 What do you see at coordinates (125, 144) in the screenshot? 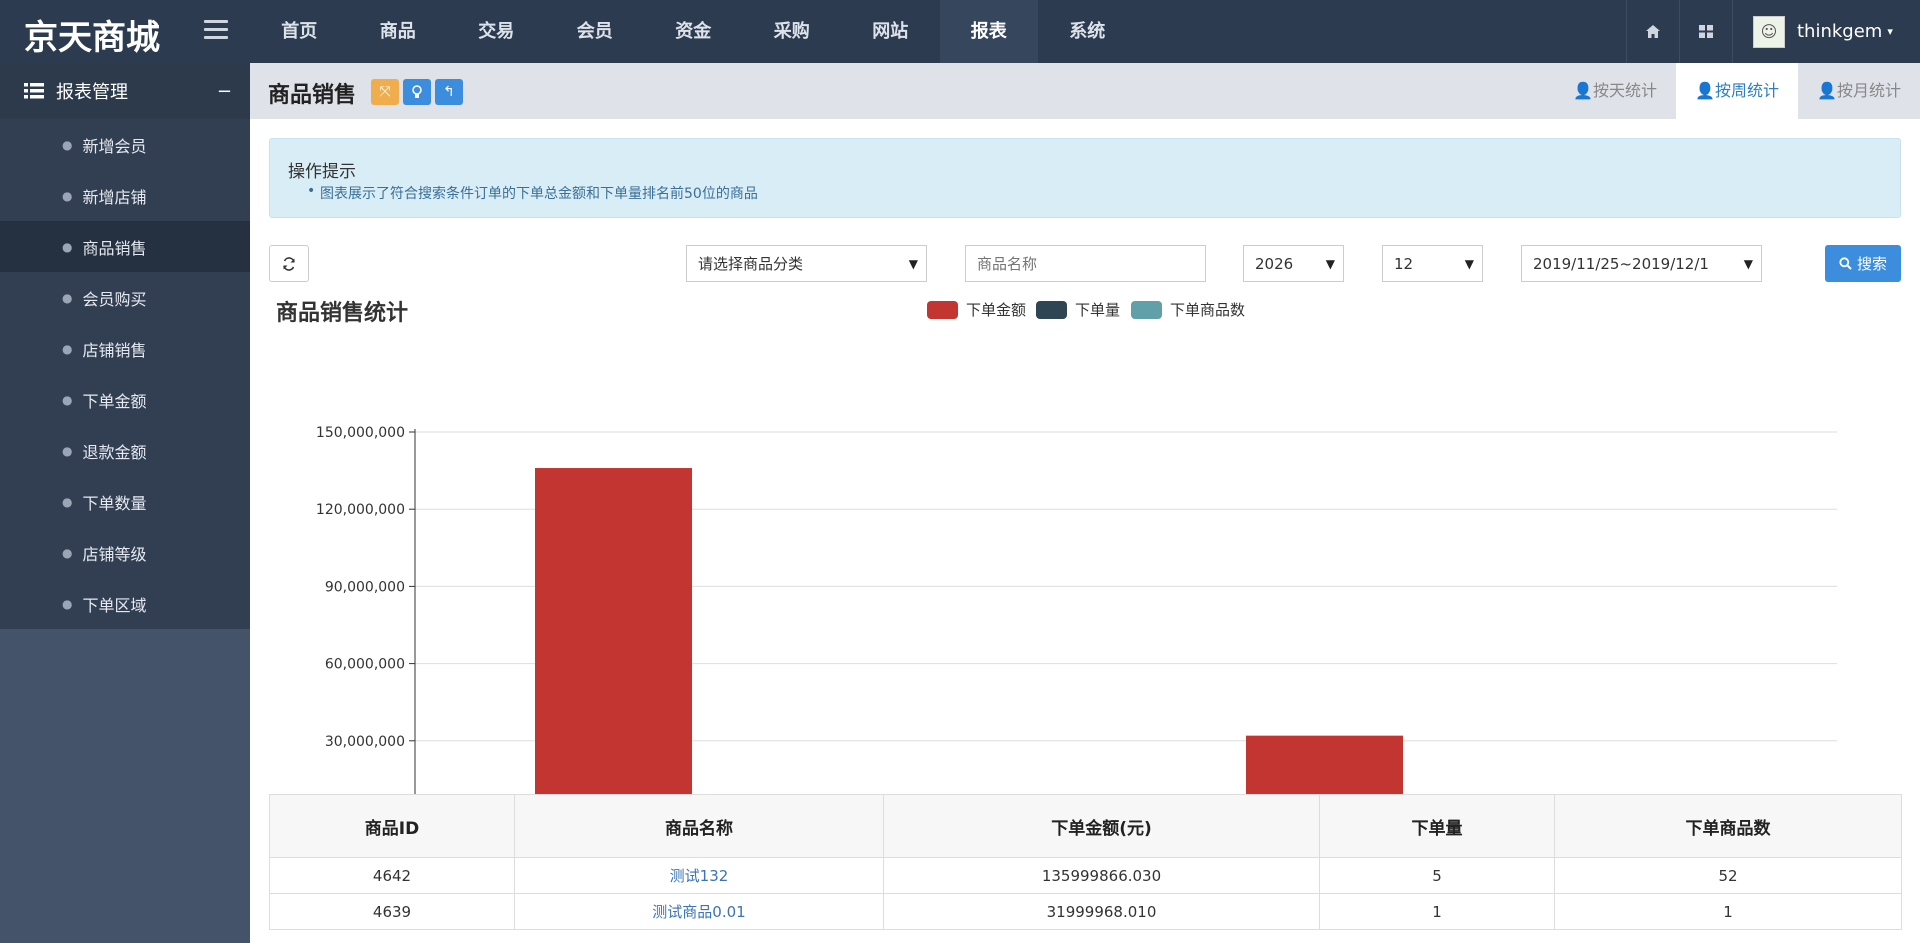
I see `sidebar-item-new-members: ● 新增会员` at bounding box center [125, 144].